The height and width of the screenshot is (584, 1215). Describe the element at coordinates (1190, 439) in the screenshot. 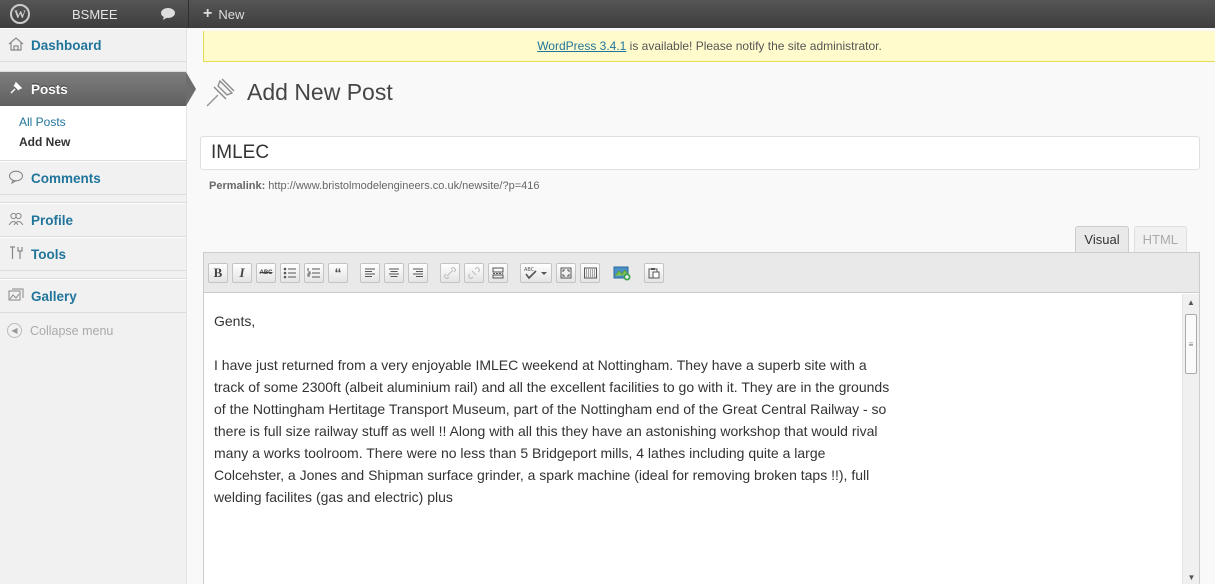

I see `editor-scrollbar: ▲ ≡ ▼` at that location.